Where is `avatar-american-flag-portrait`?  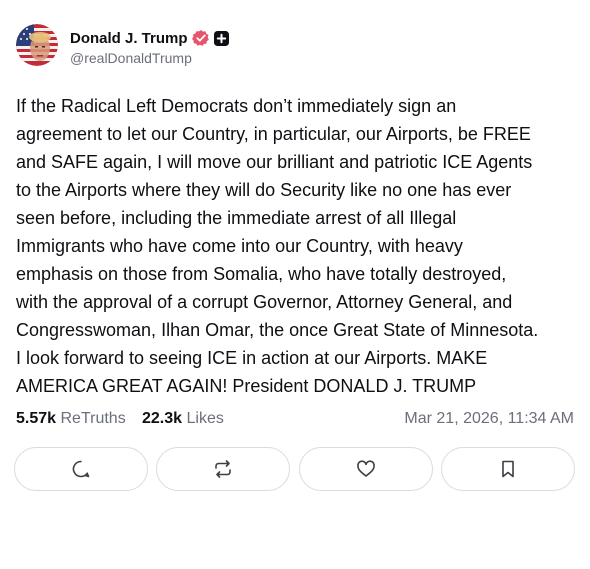
avatar-american-flag-portrait is located at coordinates (37, 45).